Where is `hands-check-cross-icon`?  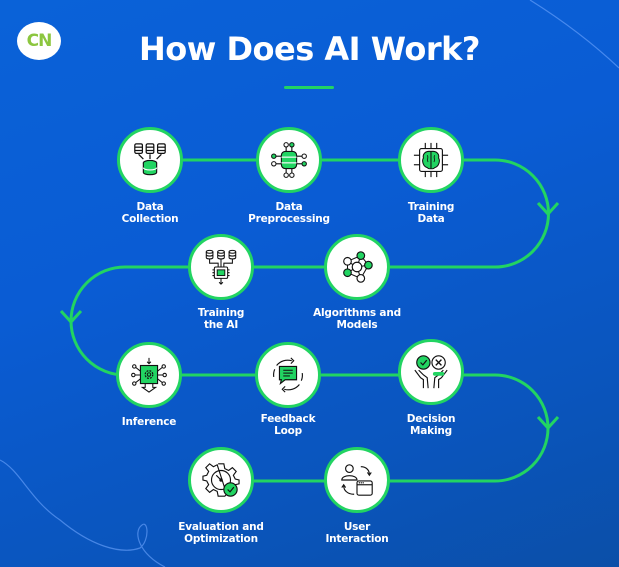
hands-check-cross-icon is located at coordinates (431, 372).